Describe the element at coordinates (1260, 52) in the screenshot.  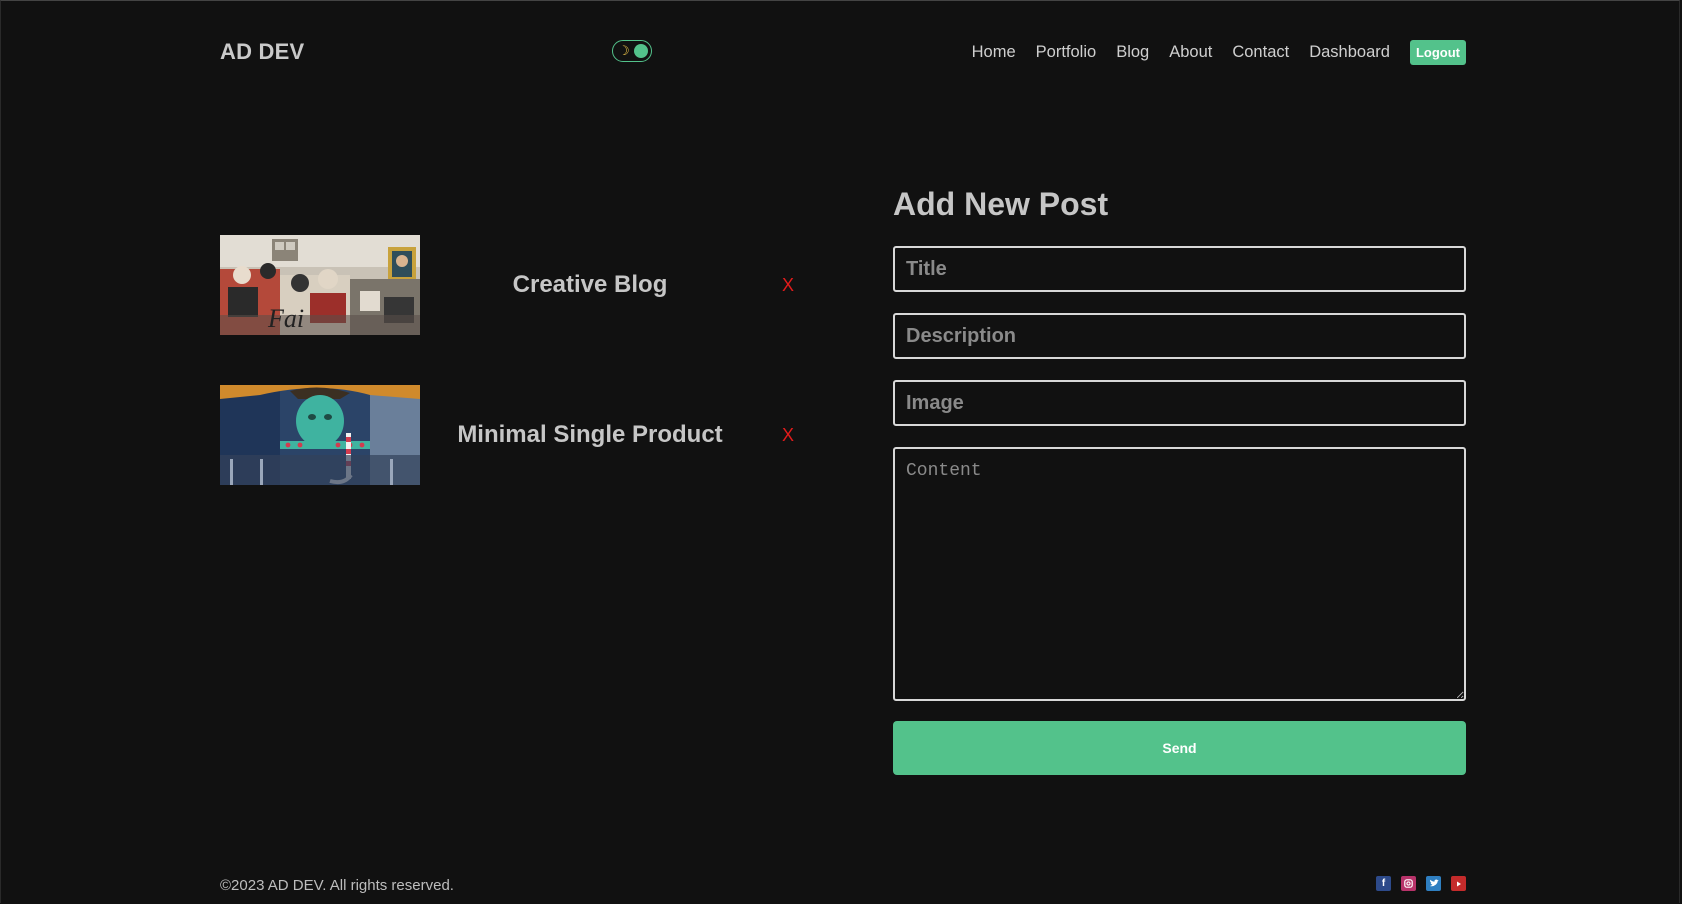
I see `nav-contact: Contact` at that location.